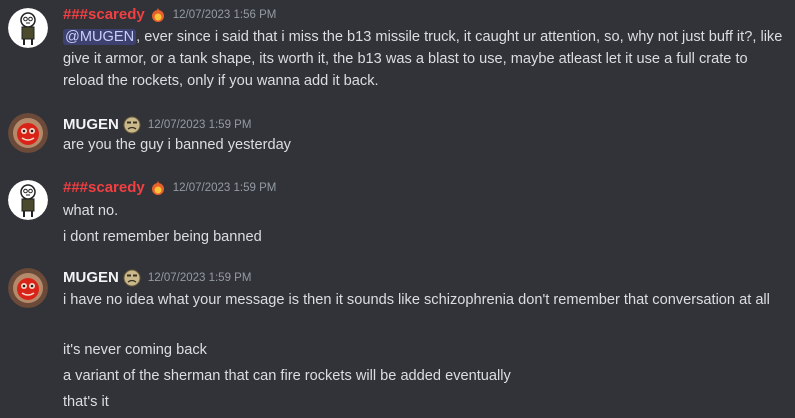  What do you see at coordinates (225, 15) in the screenshot?
I see `timestamp: 12/07/2023 1:56 PM` at bounding box center [225, 15].